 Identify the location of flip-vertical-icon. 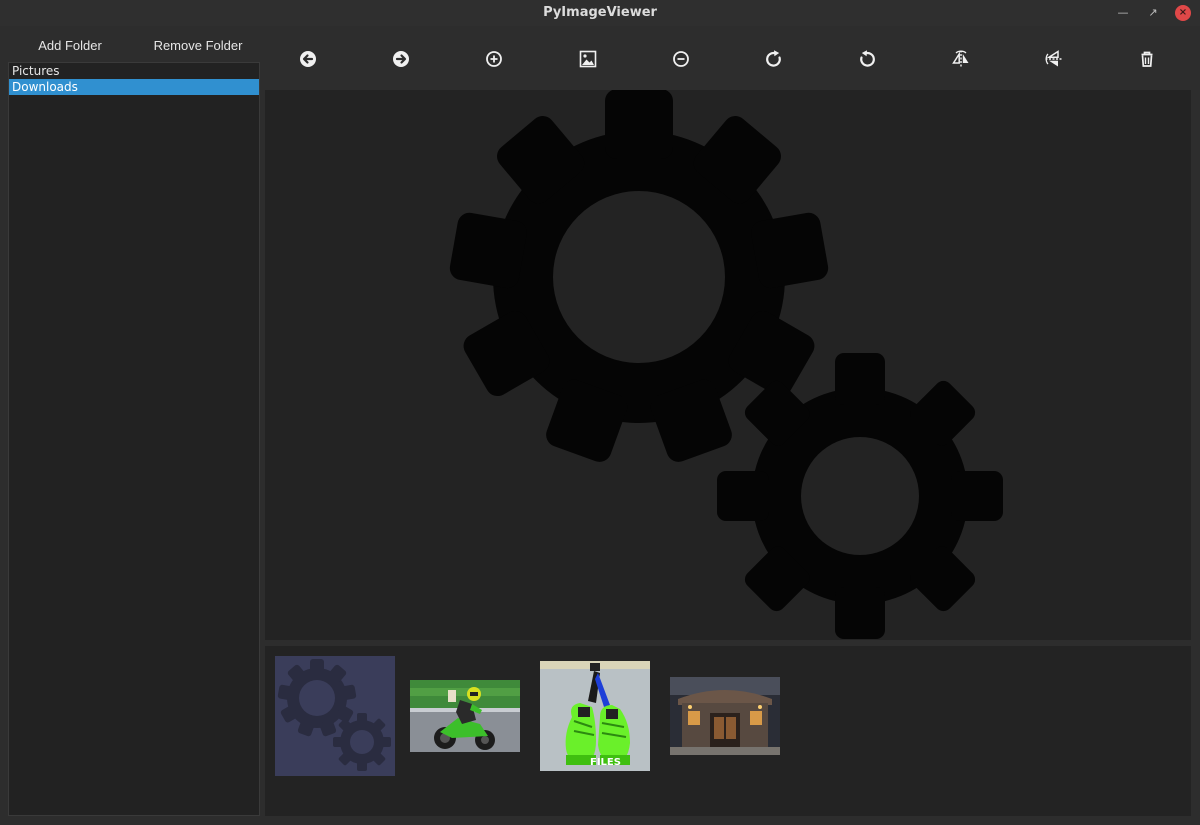
(1054, 59).